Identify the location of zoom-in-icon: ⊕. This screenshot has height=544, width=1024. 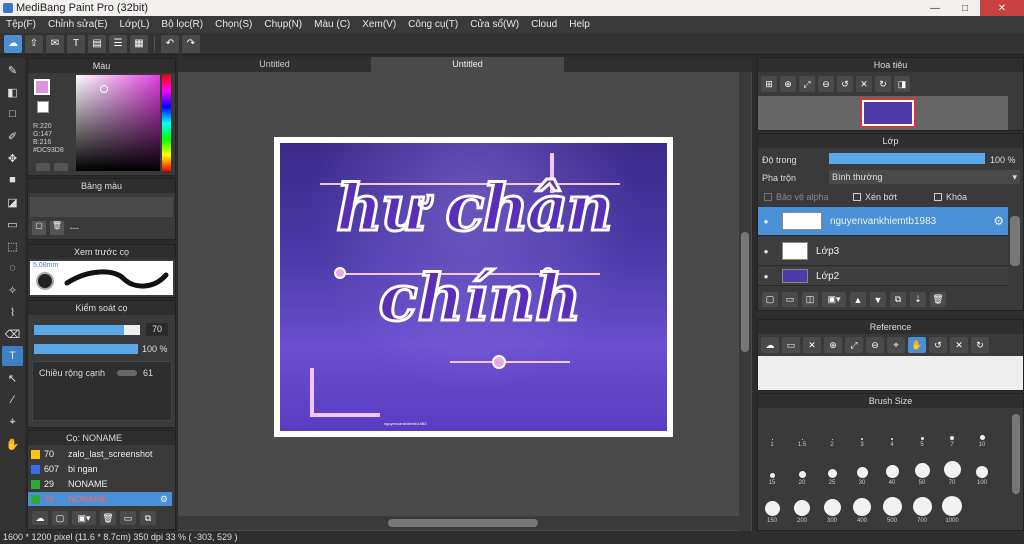
(788, 84).